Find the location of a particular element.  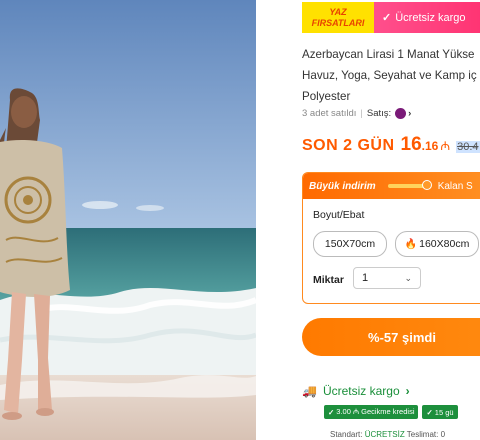

size-option-150x70: 150X70cm is located at coordinates (350, 244).